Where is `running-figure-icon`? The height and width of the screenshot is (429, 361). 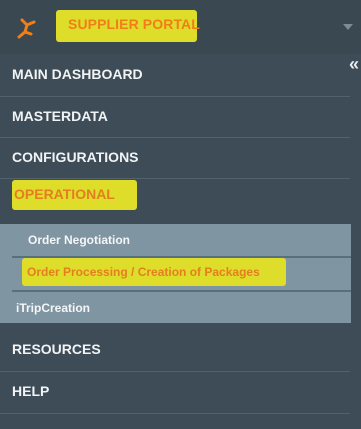
running-figure-icon is located at coordinates (26, 28).